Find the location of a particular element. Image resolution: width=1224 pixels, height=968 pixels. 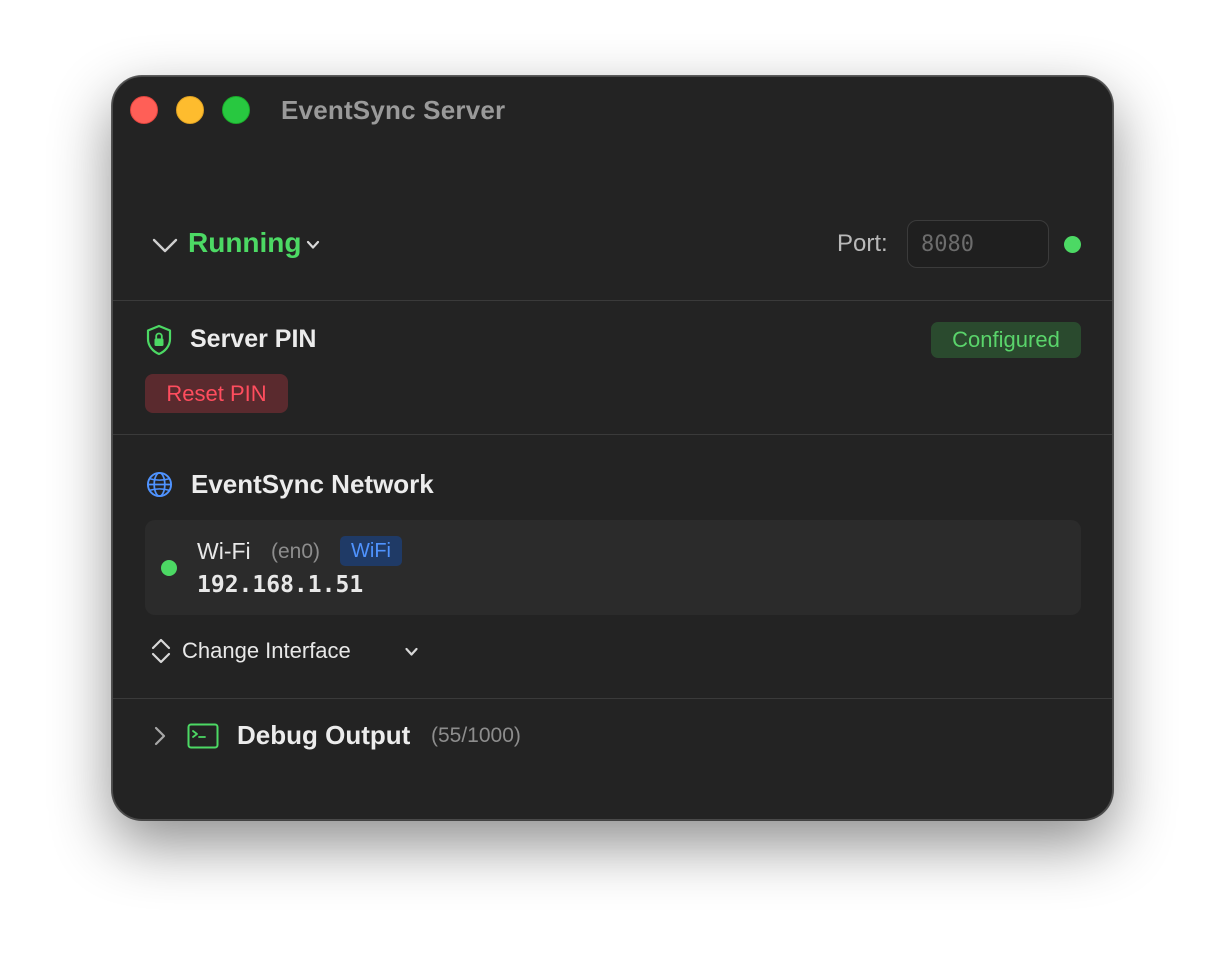

interface-ip-address: 192.168.1.51 is located at coordinates (280, 585).